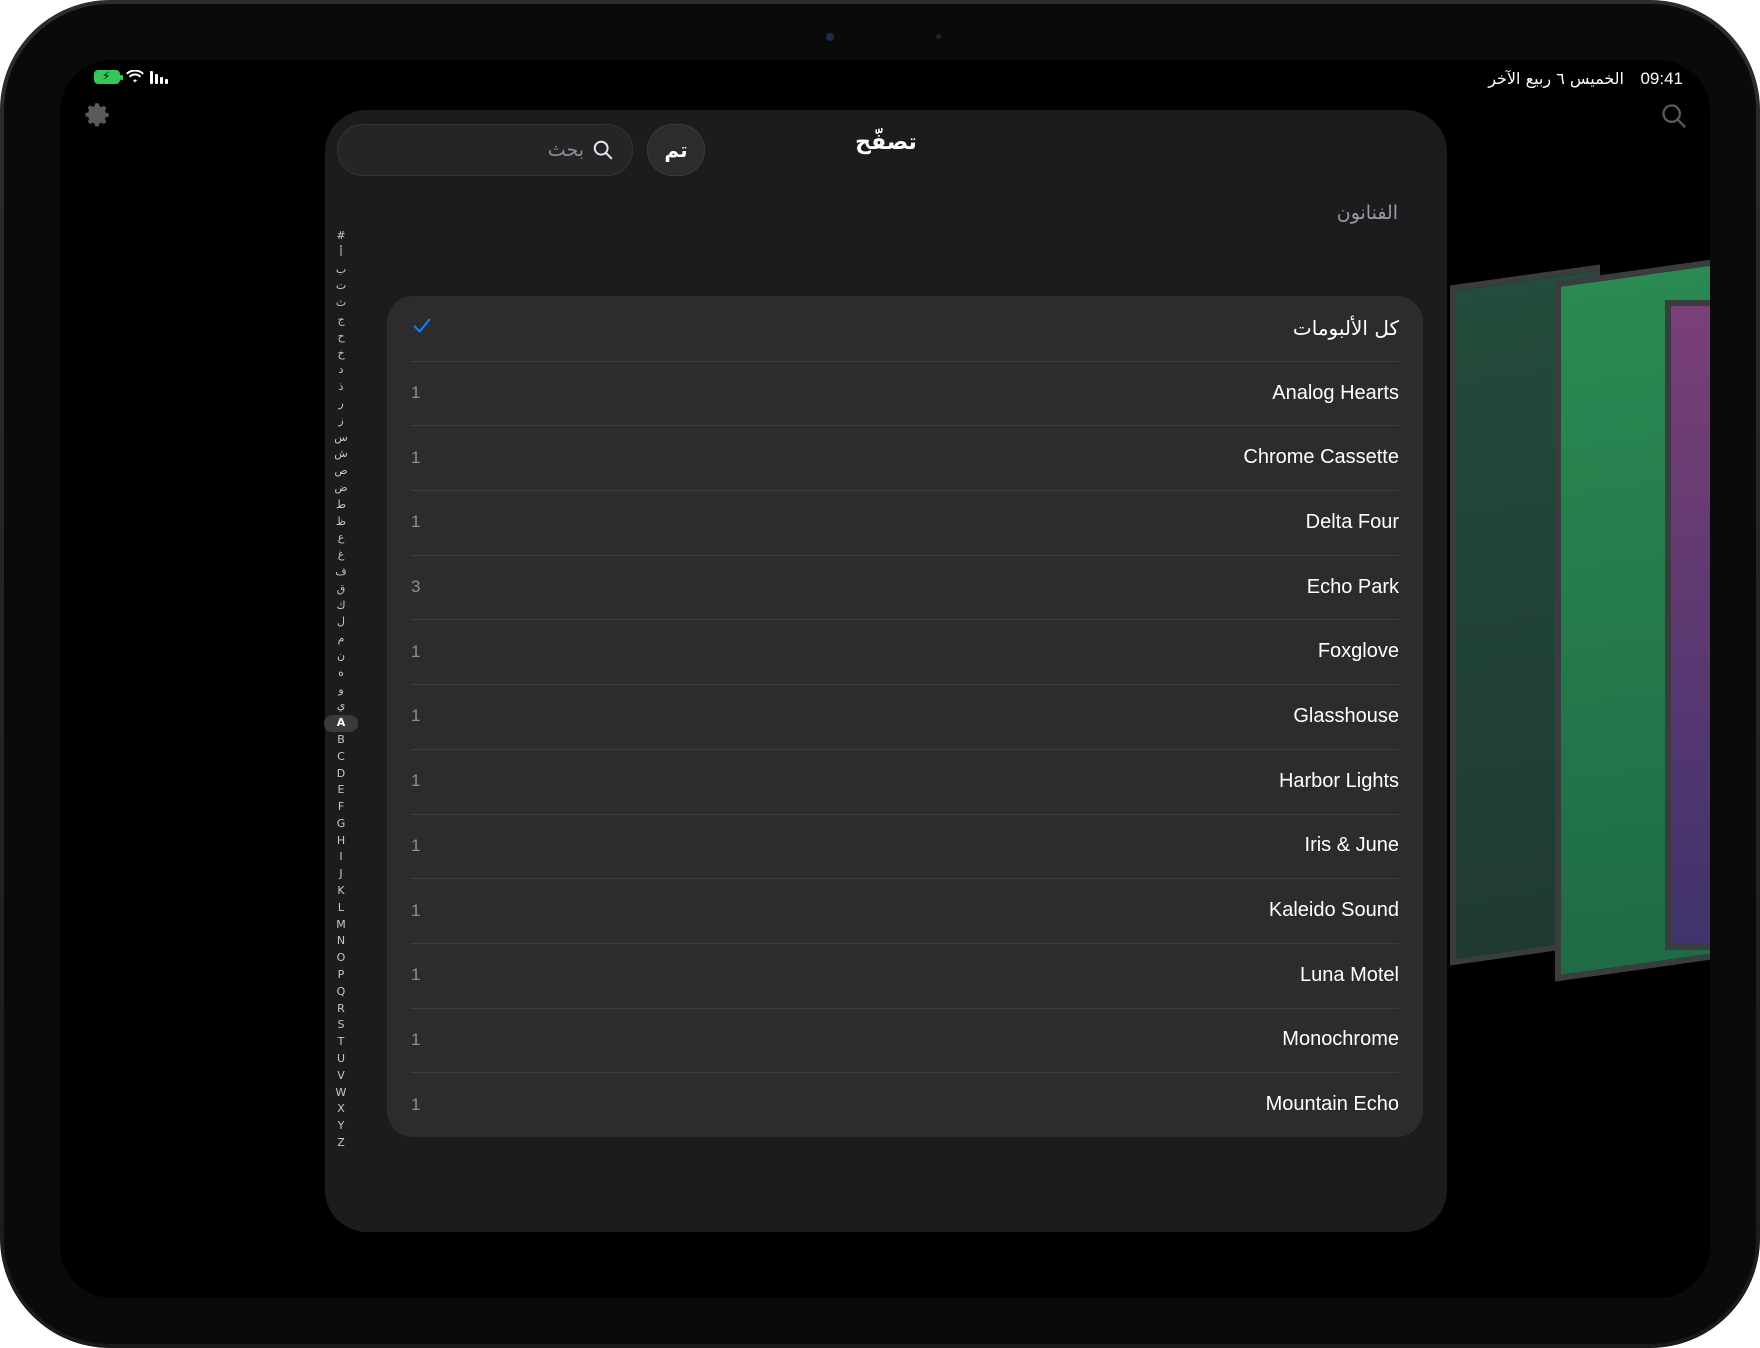 Image resolution: width=1760 pixels, height=1348 pixels. I want to click on index-letter: غ, so click(341, 555).